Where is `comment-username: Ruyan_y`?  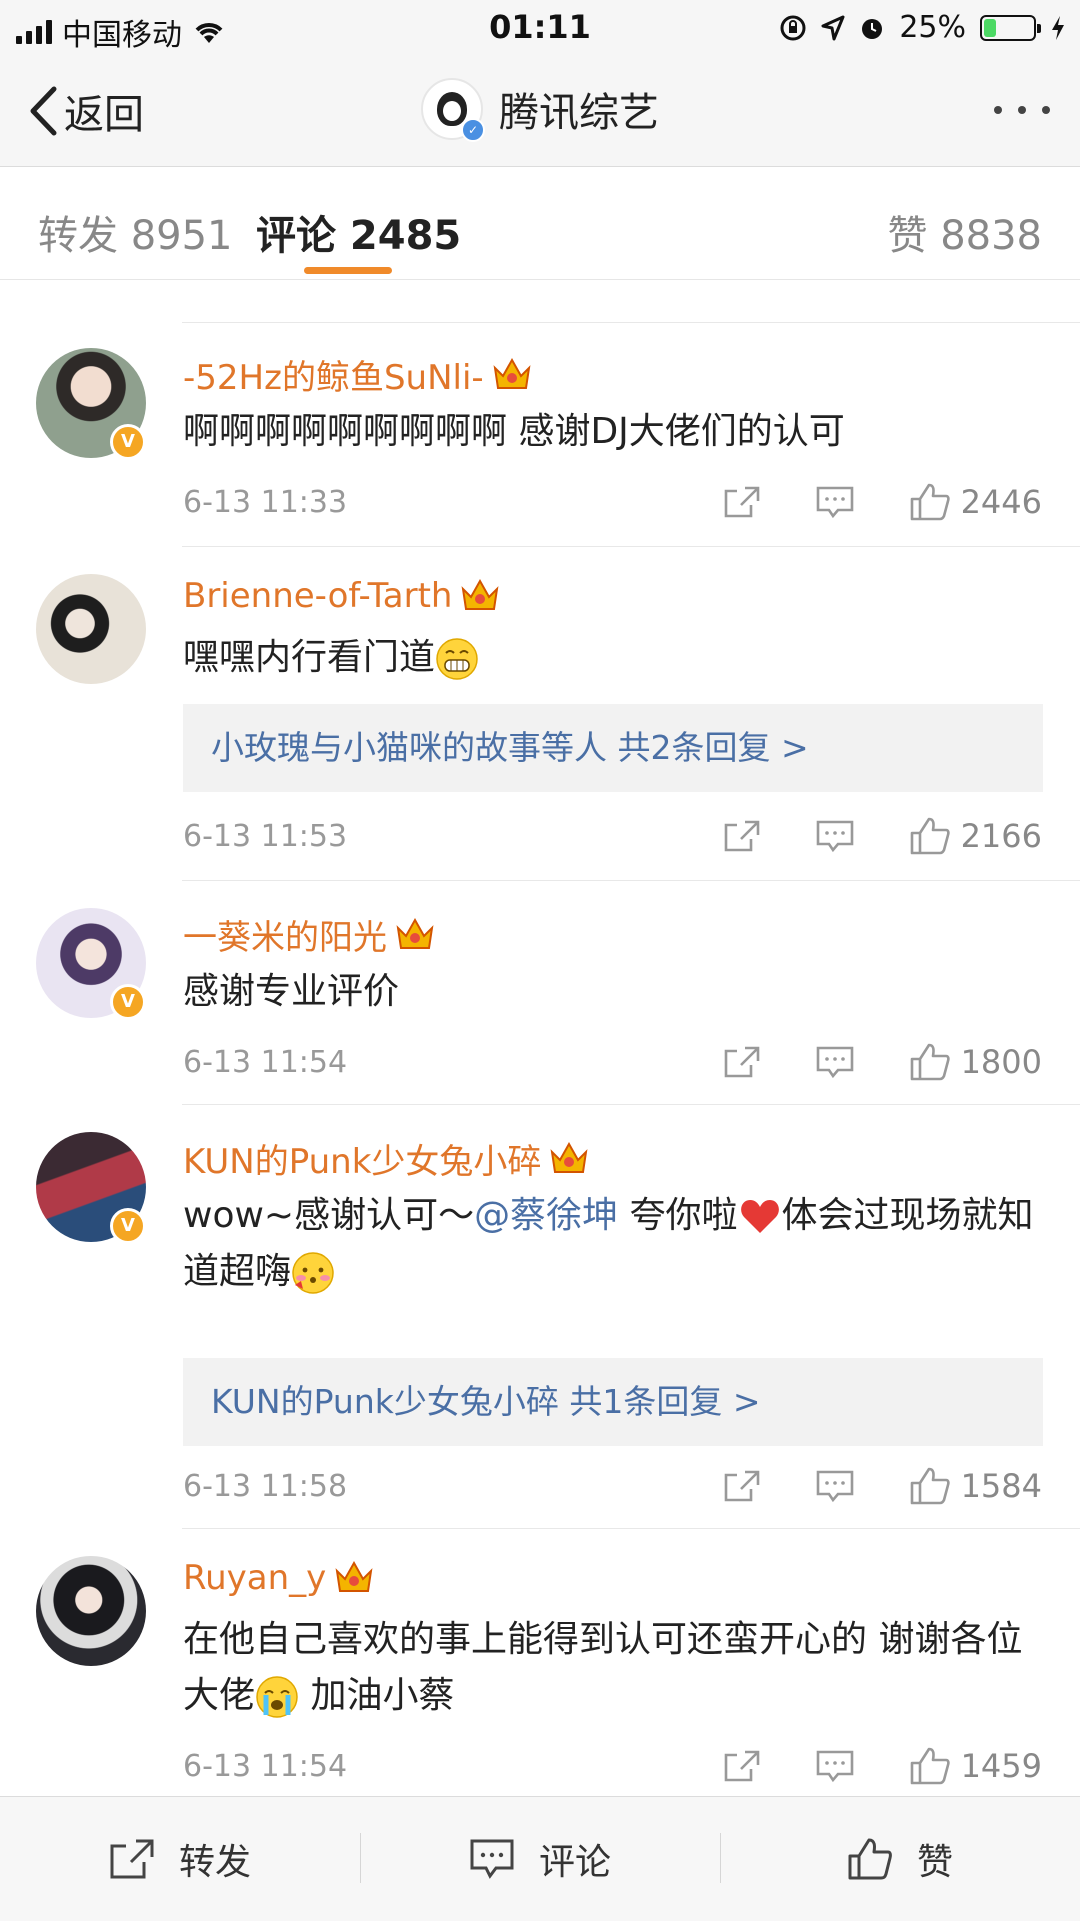 comment-username: Ruyan_y is located at coordinates (278, 1578).